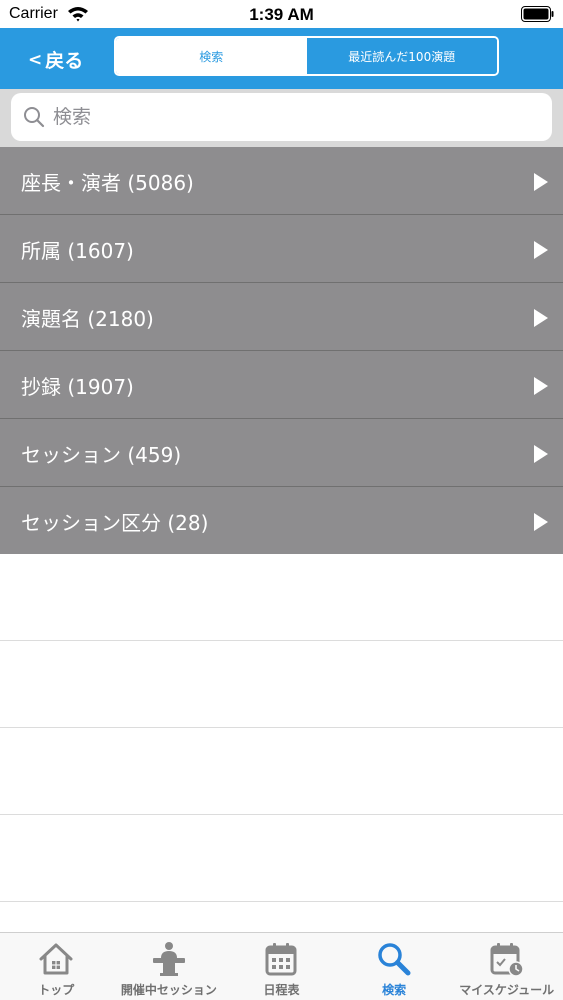  Describe the element at coordinates (281, 959) in the screenshot. I see `calendar-icon` at that location.